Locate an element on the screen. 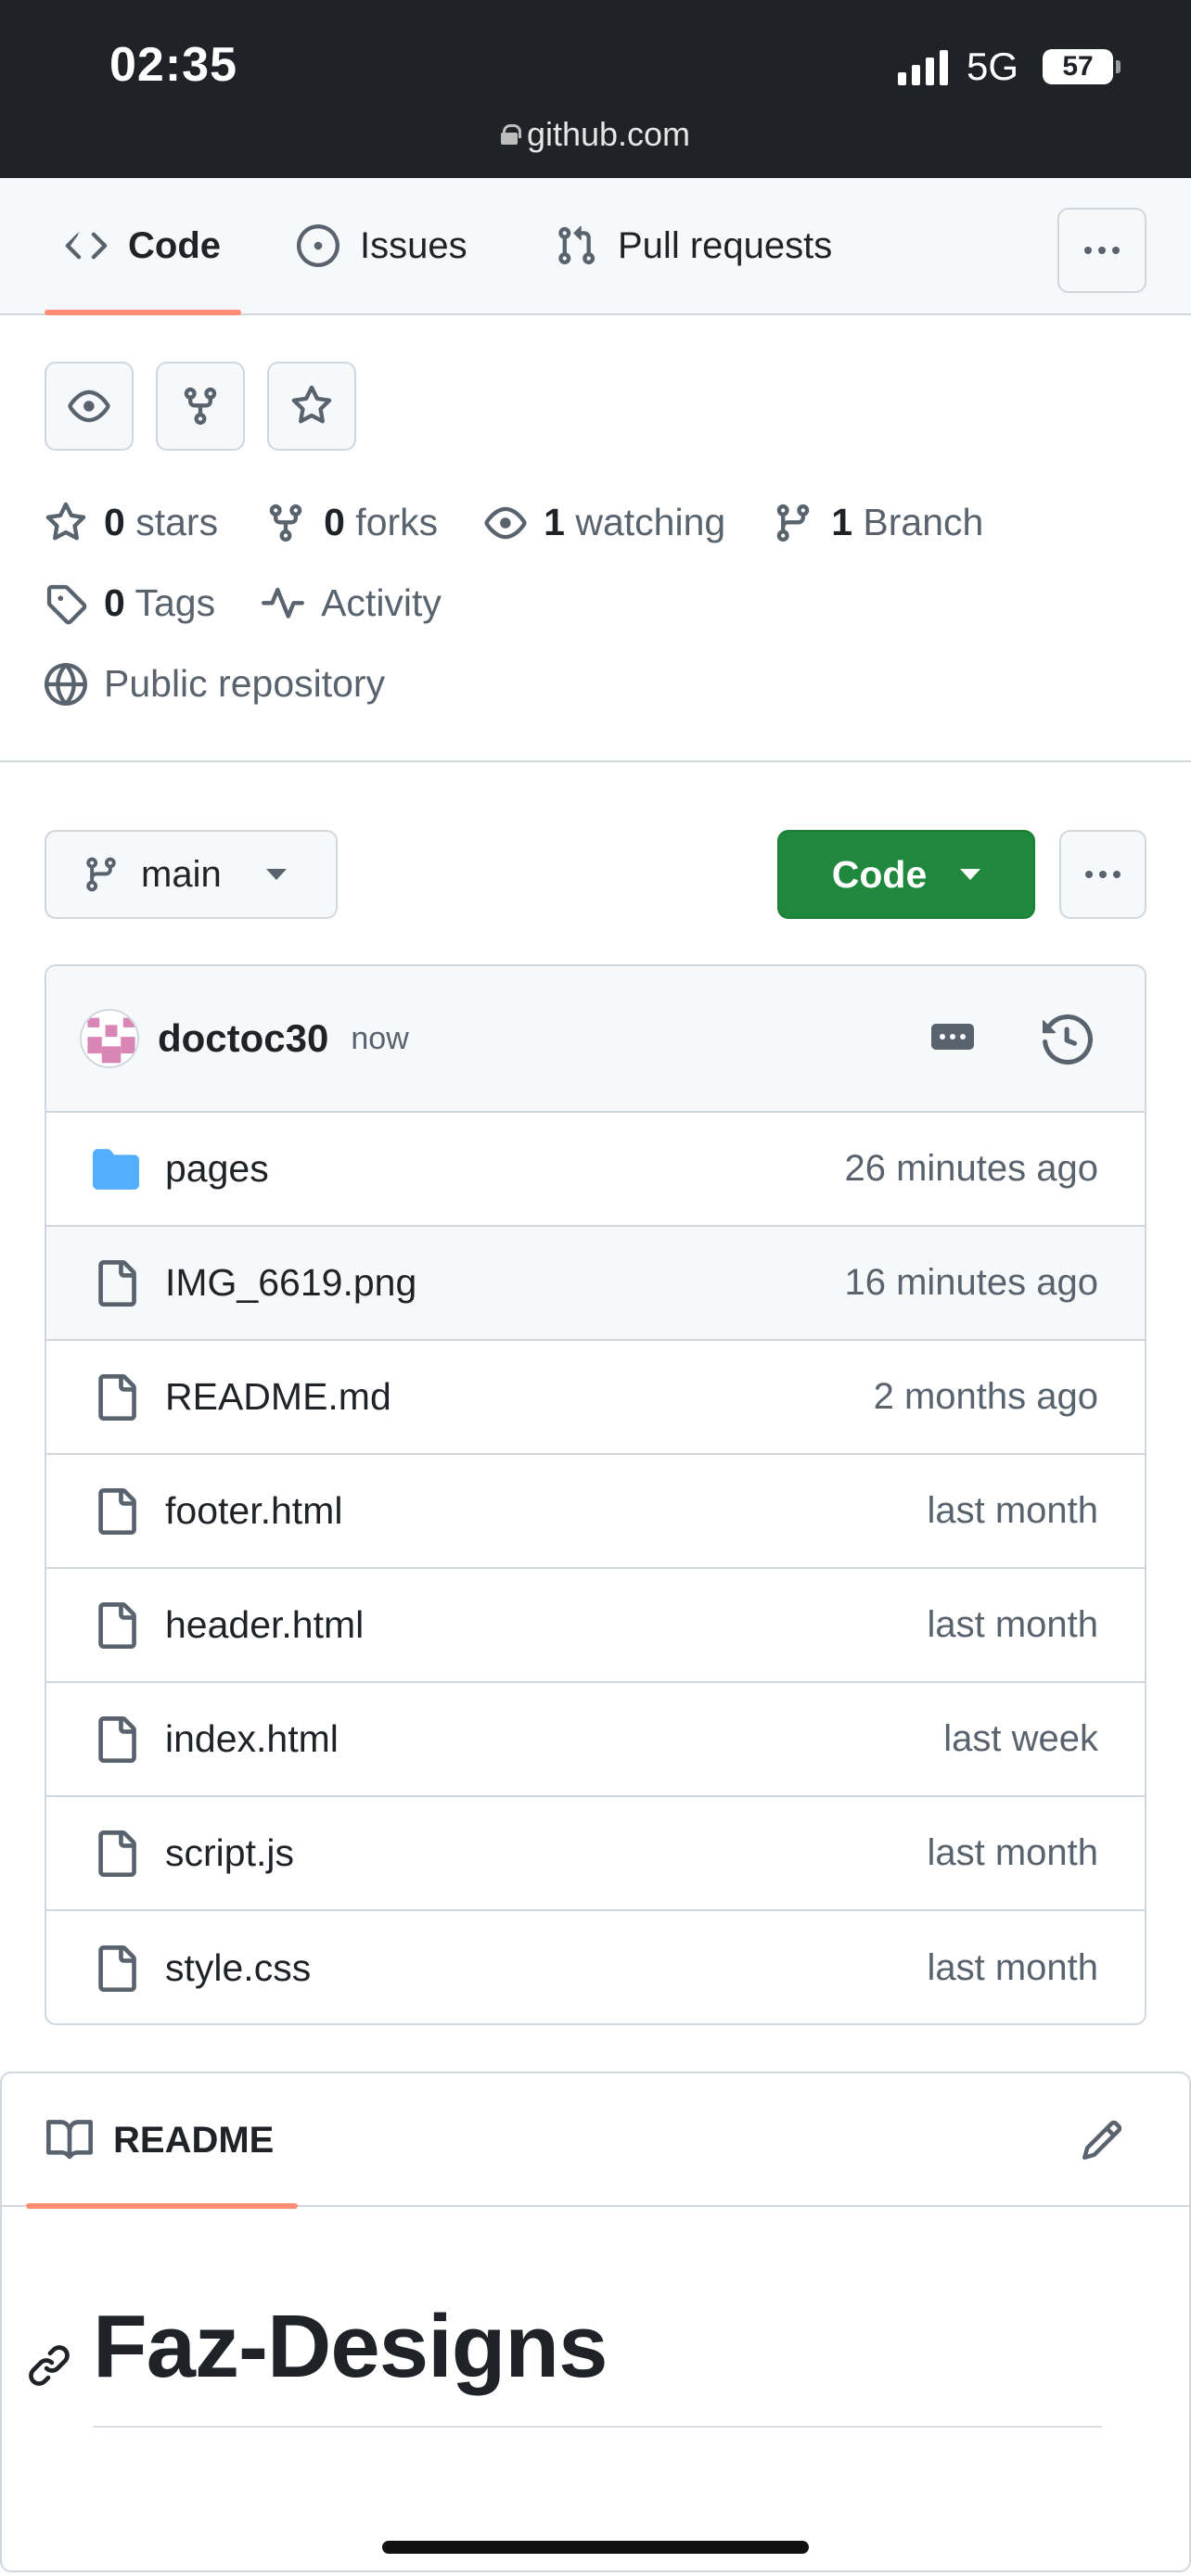 This screenshot has height=2576, width=1191. activity-link: Activity is located at coordinates (352, 603).